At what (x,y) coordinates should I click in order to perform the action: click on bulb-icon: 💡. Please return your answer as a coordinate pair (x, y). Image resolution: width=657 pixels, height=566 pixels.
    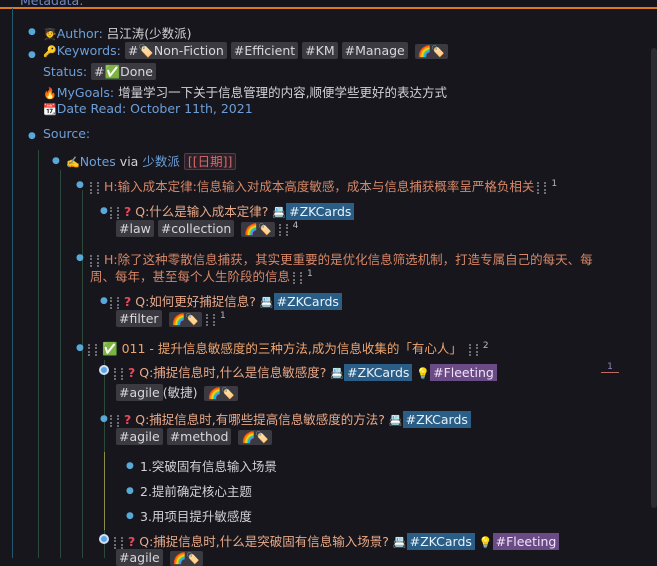
    Looking at the image, I should click on (423, 373).